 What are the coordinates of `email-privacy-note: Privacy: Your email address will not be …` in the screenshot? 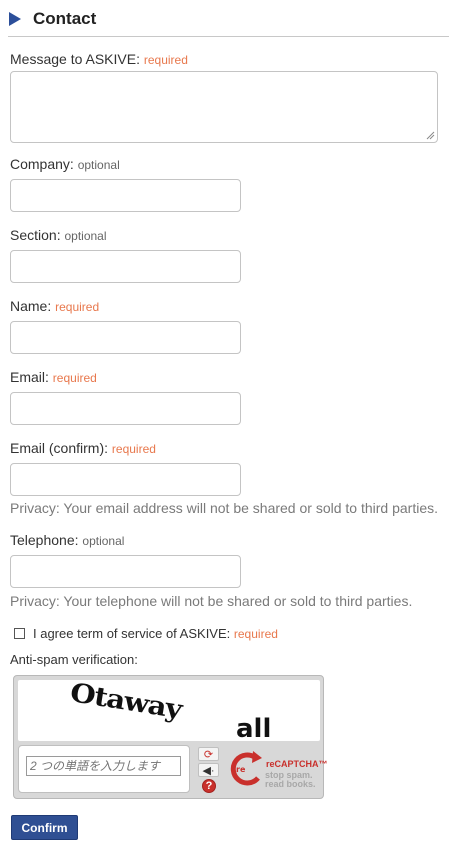 It's located at (224, 508).